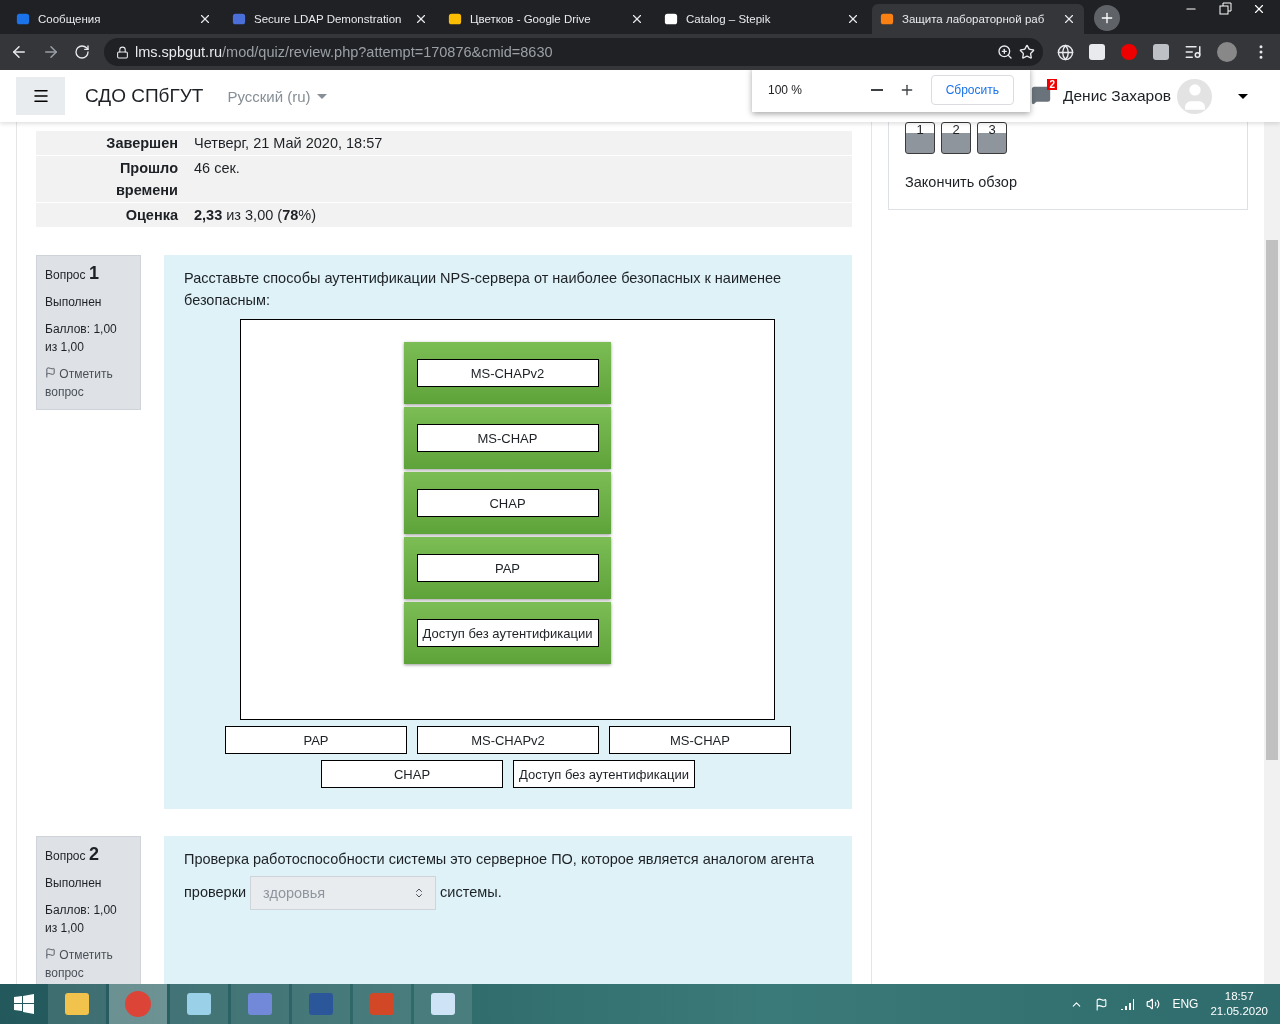 This screenshot has height=1024, width=1280. Describe the element at coordinates (1116, 96) in the screenshot. I see `user-name: Денис Захаров` at that location.